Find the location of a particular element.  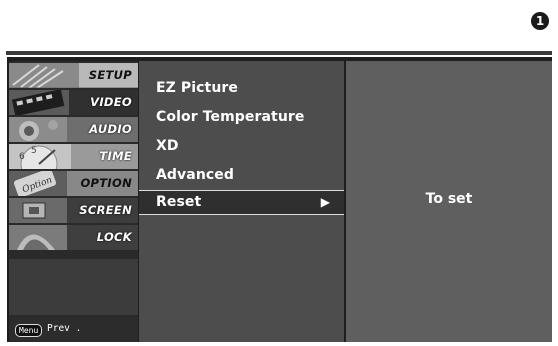

step-number-badge: 1 is located at coordinates (540, 21).